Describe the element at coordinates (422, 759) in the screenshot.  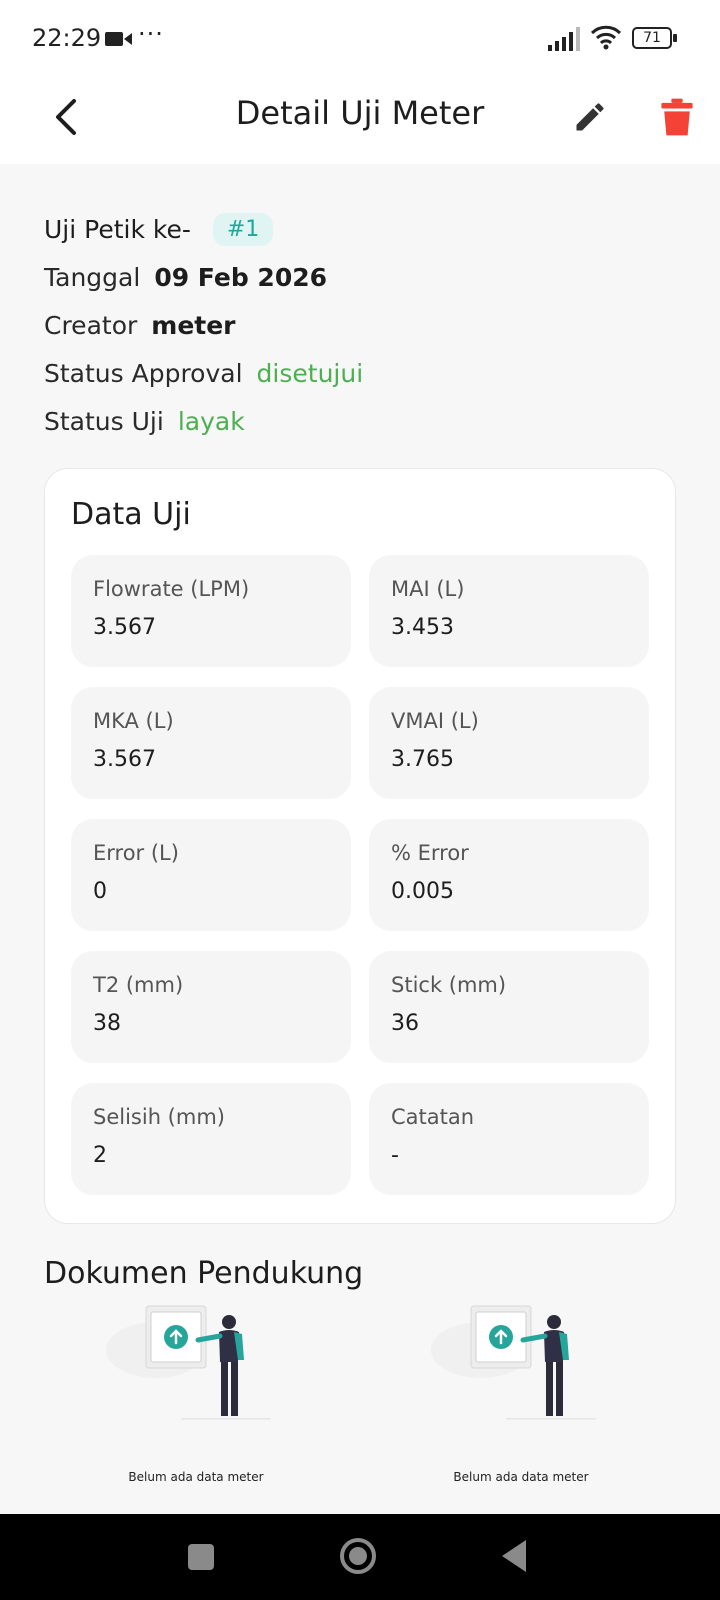
I see `data-tile-value: 3.765` at that location.